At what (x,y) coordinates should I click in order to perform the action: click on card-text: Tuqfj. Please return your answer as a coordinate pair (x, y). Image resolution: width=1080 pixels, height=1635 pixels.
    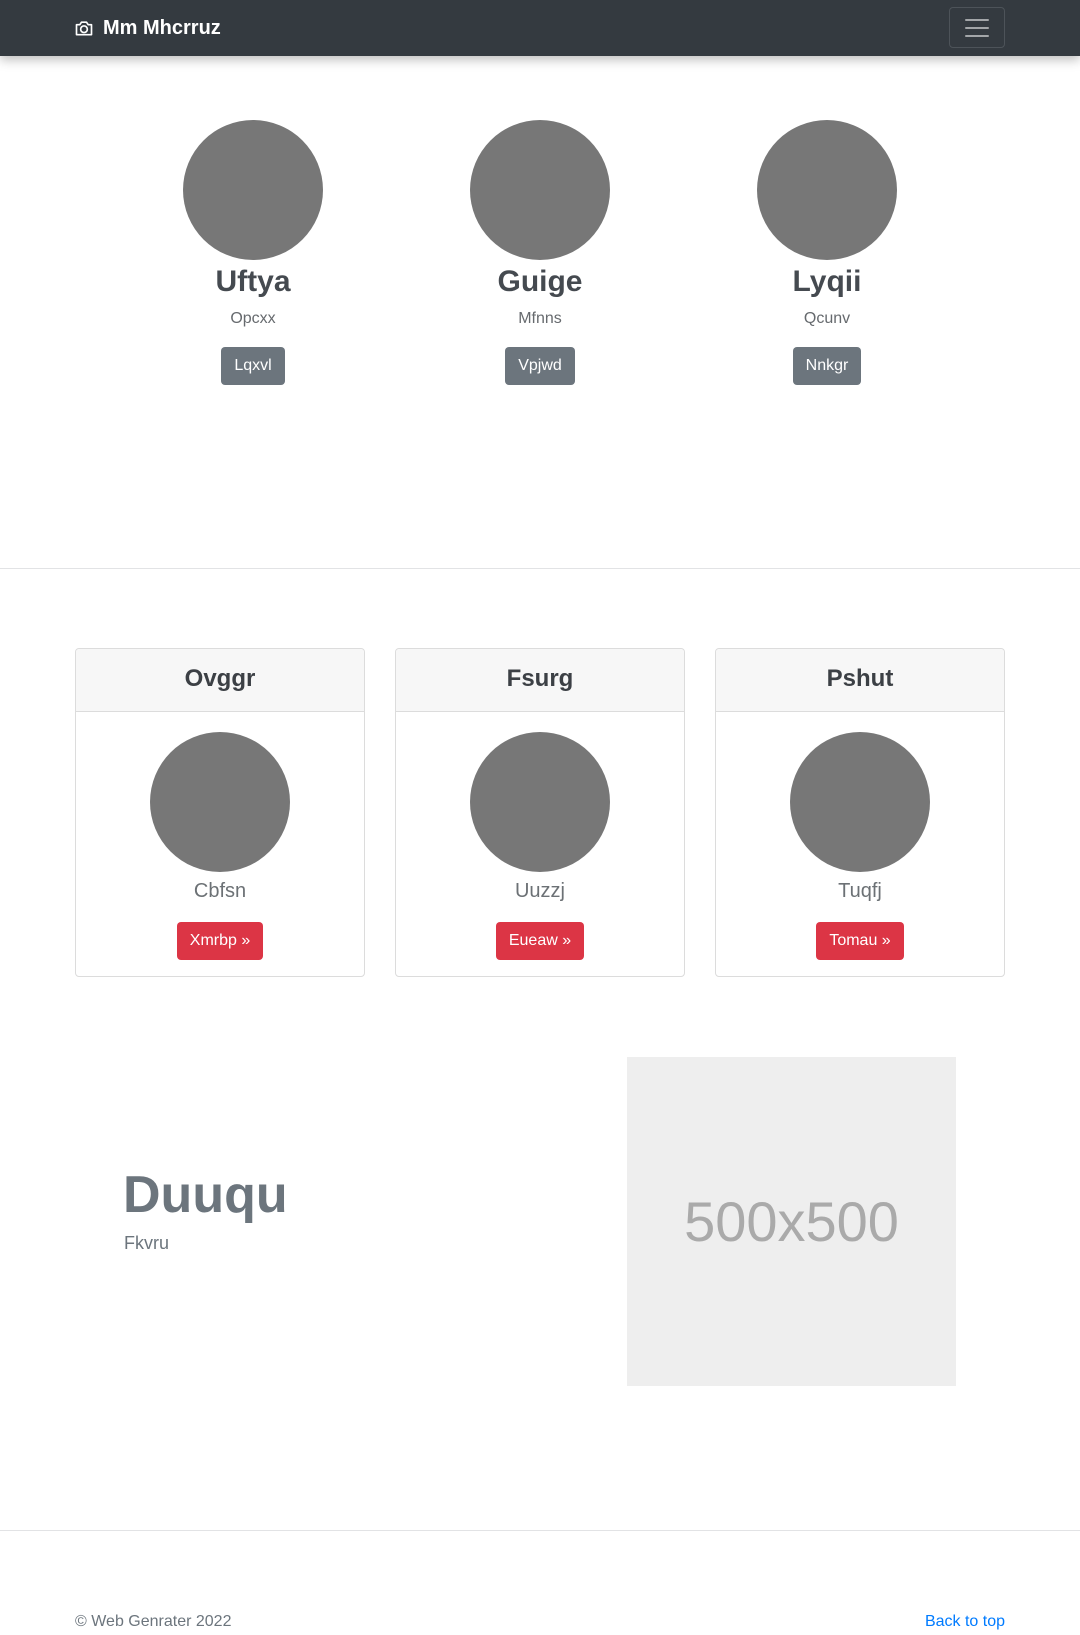
    Looking at the image, I should click on (860, 891).